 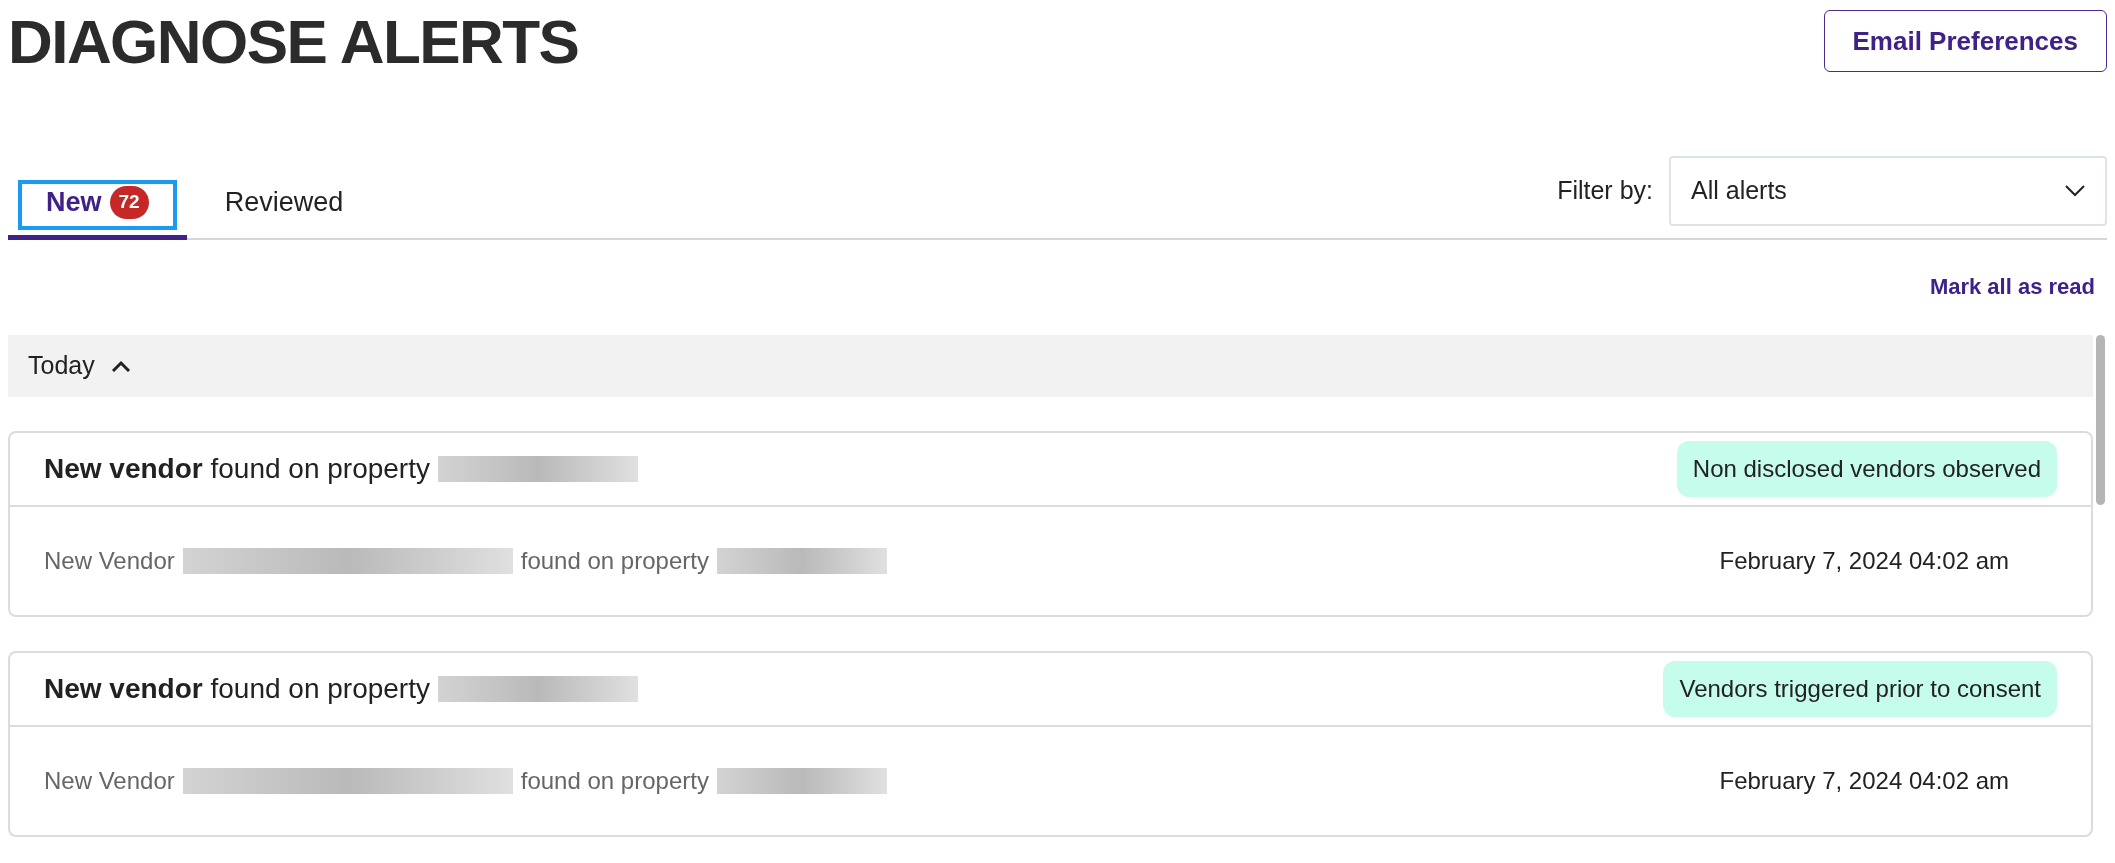 What do you see at coordinates (120, 366) in the screenshot?
I see `chevron-up-icon` at bounding box center [120, 366].